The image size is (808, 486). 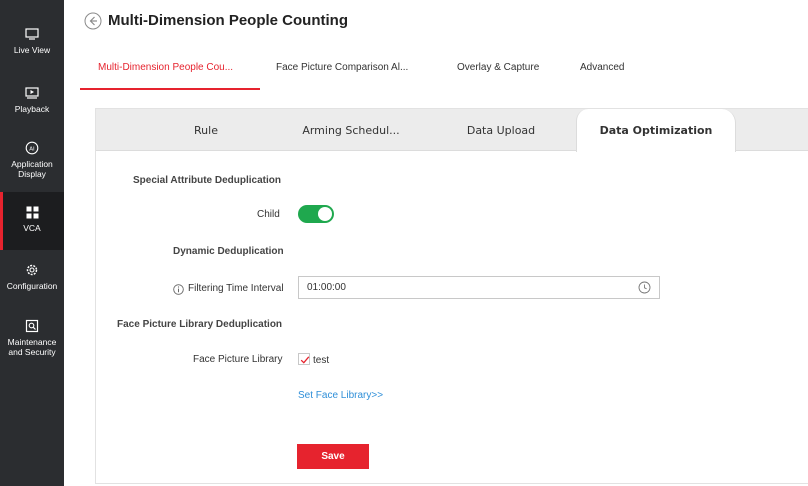 What do you see at coordinates (501, 130) in the screenshot?
I see `subtab-data-upload: Data Upload` at bounding box center [501, 130].